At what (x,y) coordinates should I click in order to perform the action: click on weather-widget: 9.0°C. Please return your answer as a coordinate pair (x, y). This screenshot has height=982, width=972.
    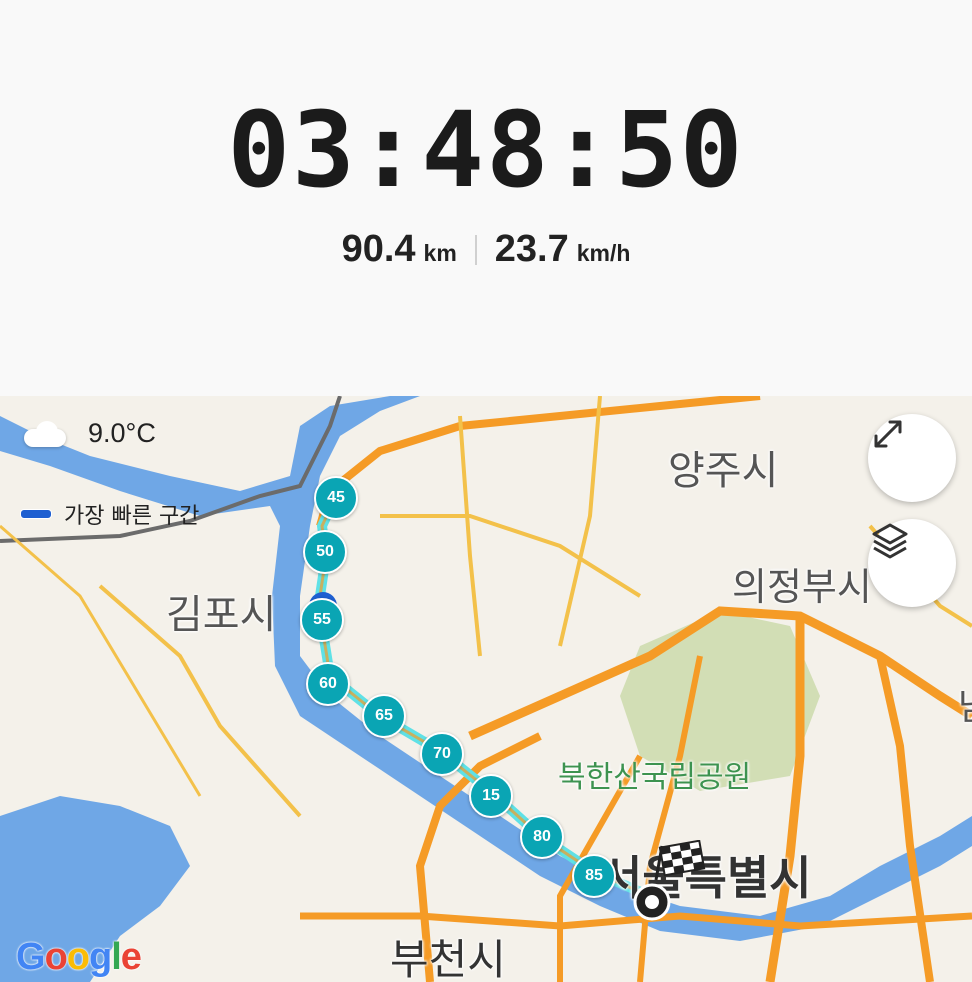
    Looking at the image, I should click on (90, 433).